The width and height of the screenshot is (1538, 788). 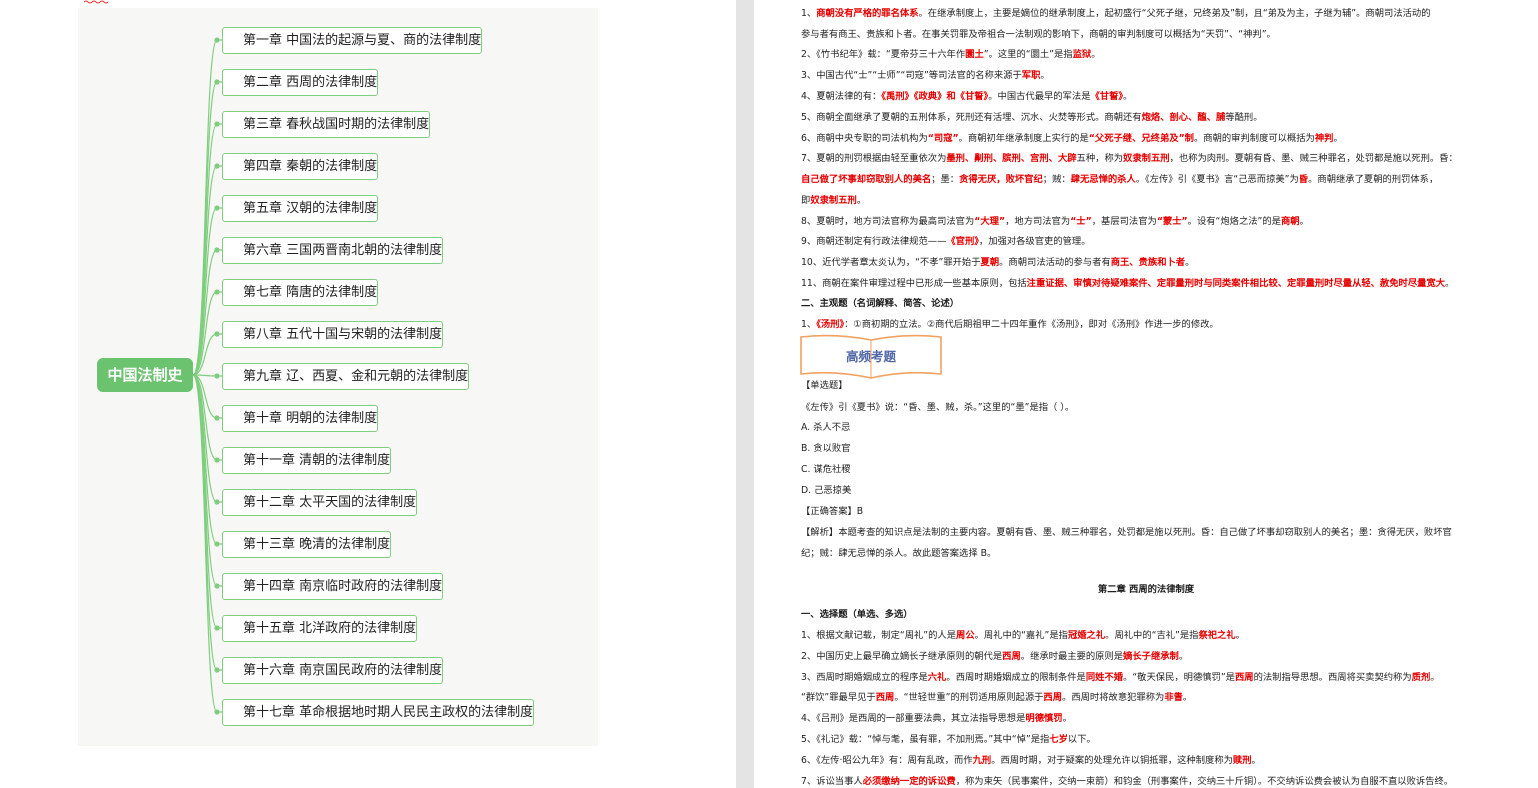 What do you see at coordinates (937, 677) in the screenshot?
I see `highlight-text: 六礼` at bounding box center [937, 677].